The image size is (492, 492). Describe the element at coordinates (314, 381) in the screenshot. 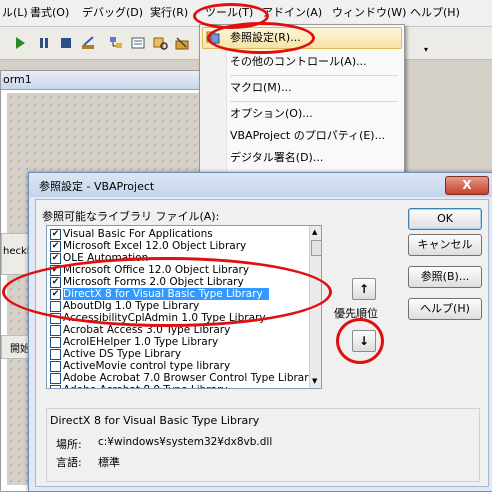

I see `scroll-down-icon: ▼` at that location.